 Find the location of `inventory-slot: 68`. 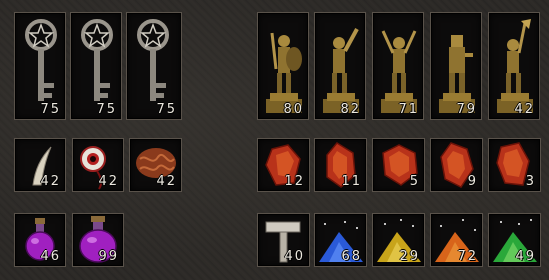

inventory-slot: 68 is located at coordinates (340, 240).